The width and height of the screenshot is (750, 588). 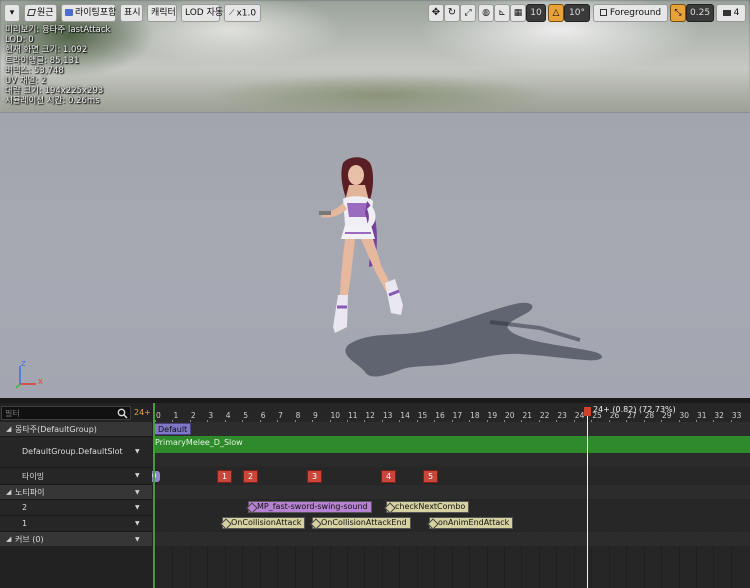 What do you see at coordinates (577, 13) in the screenshot?
I see `rotate-snap-value: 10°` at bounding box center [577, 13].